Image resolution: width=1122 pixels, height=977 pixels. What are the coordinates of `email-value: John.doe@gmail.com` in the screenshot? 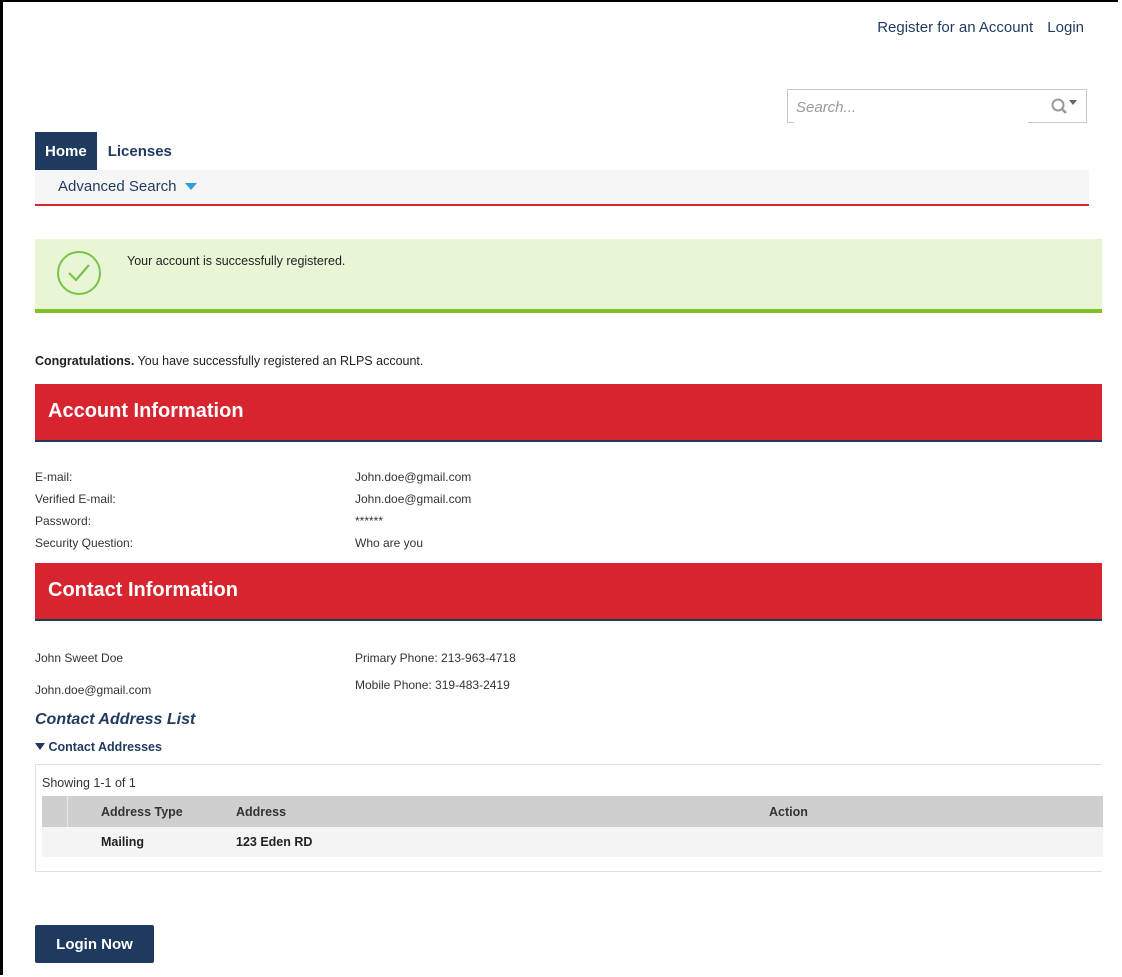 It's located at (413, 477).